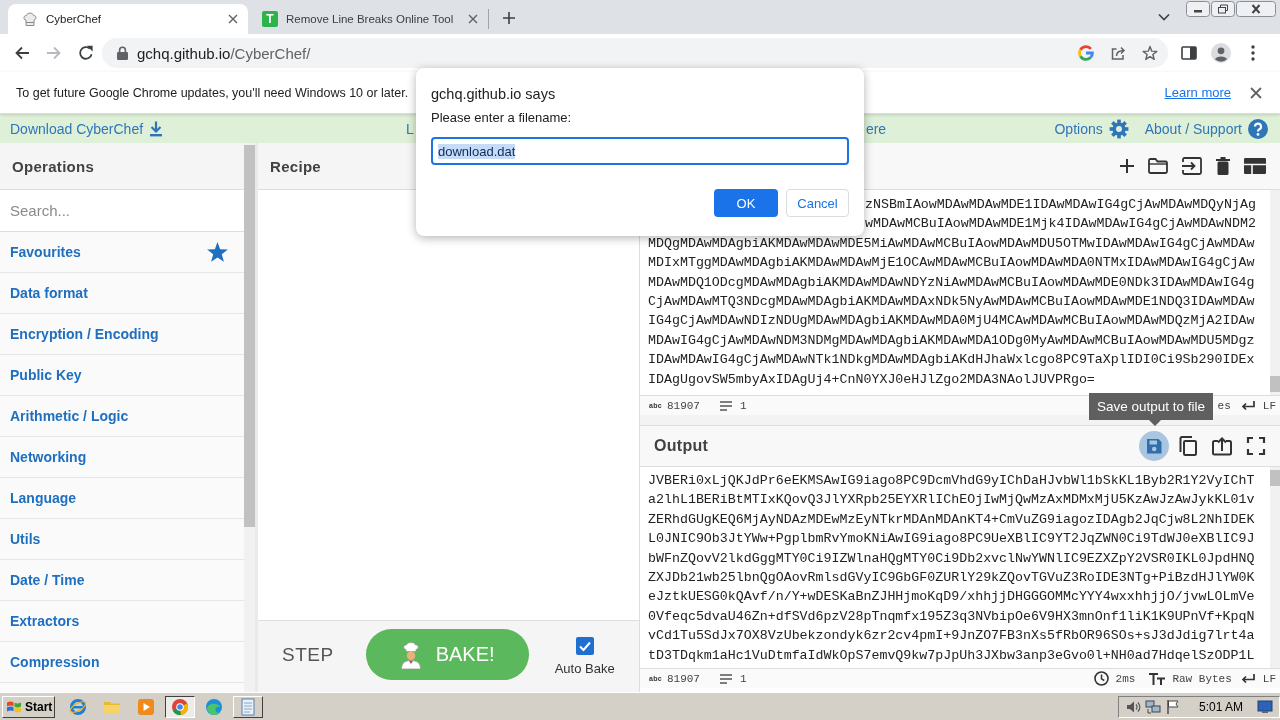 The height and width of the screenshot is (720, 1280). Describe the element at coordinates (212, 92) in the screenshot. I see `info-message: To get future Google Chrome updates, you'll need Windows 10 or later.` at that location.